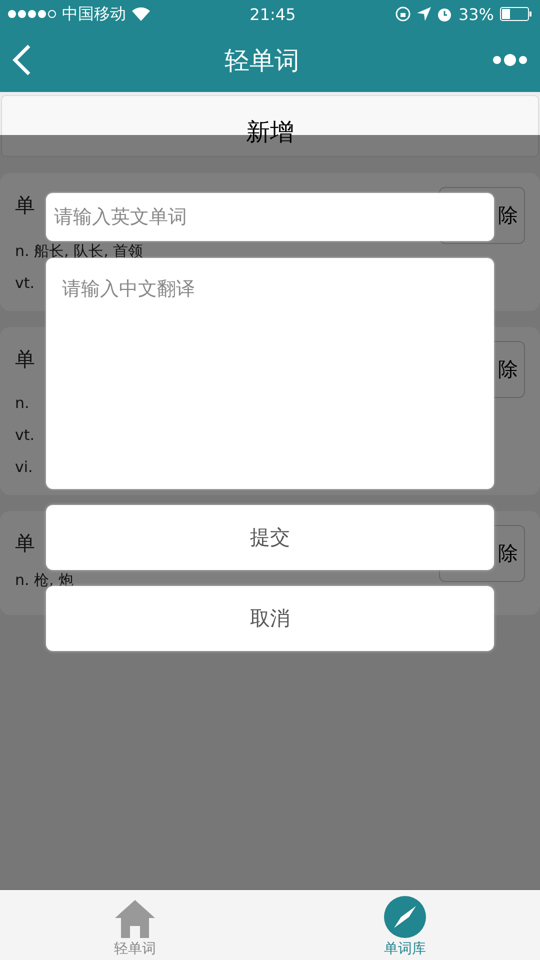  I want to click on more-icon, so click(510, 60).